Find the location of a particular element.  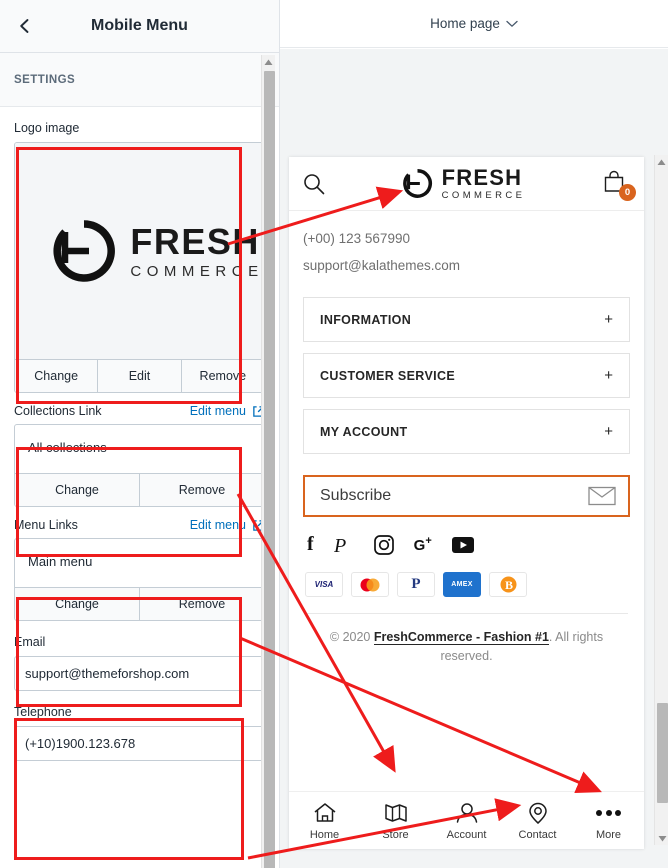

logo-image-card: FRESH COMMERCE Change Edit Remove is located at coordinates (139, 267).